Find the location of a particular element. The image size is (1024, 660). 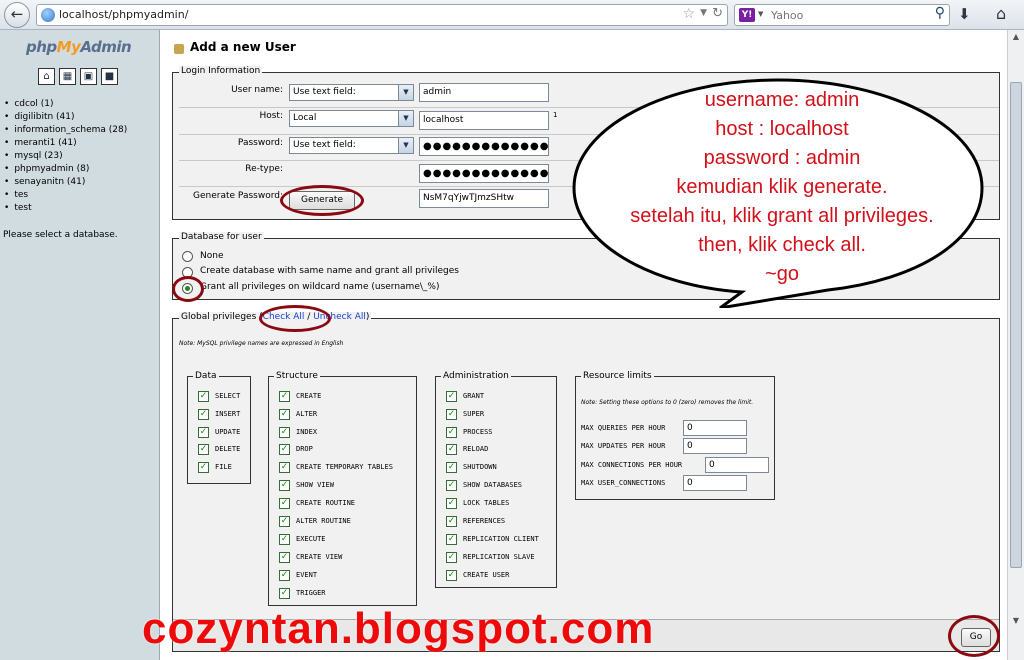

scroll-up-icon: ▲ is located at coordinates (1016, 38).